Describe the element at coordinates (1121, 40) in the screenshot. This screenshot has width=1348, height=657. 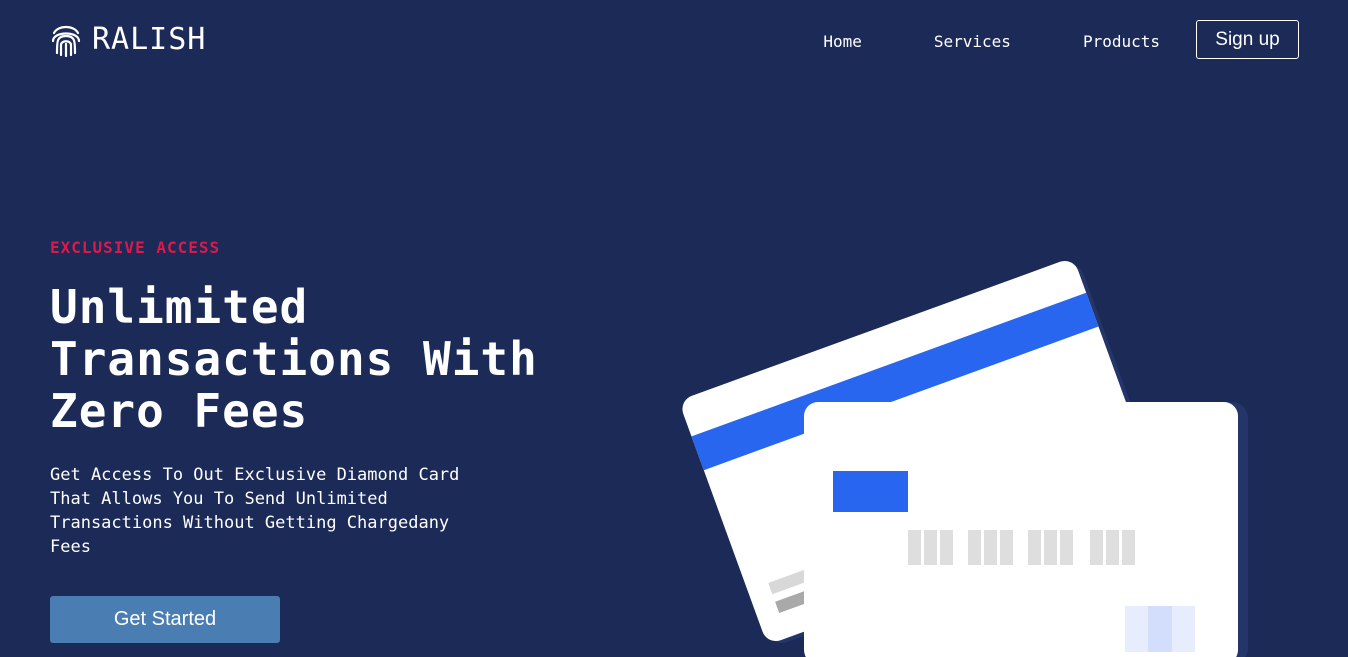
I see `nav-link-products: Products` at that location.